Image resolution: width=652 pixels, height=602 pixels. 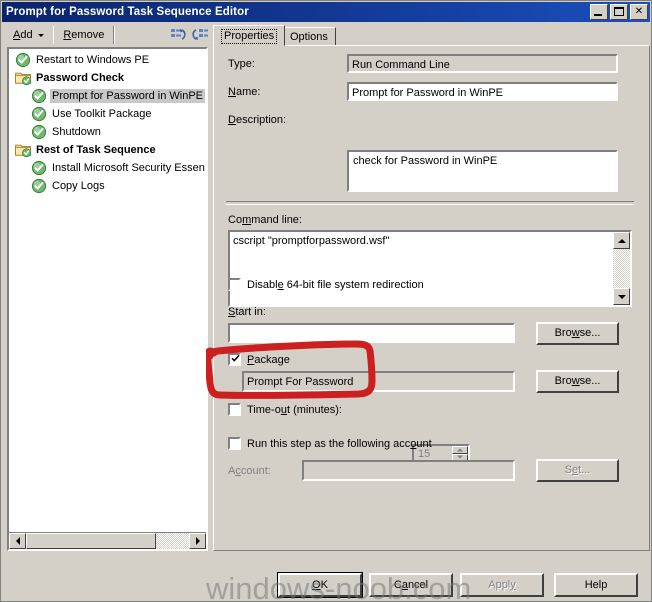 I want to click on tree-item-6: Install Microsoft Security Essen, so click(x=107, y=168).